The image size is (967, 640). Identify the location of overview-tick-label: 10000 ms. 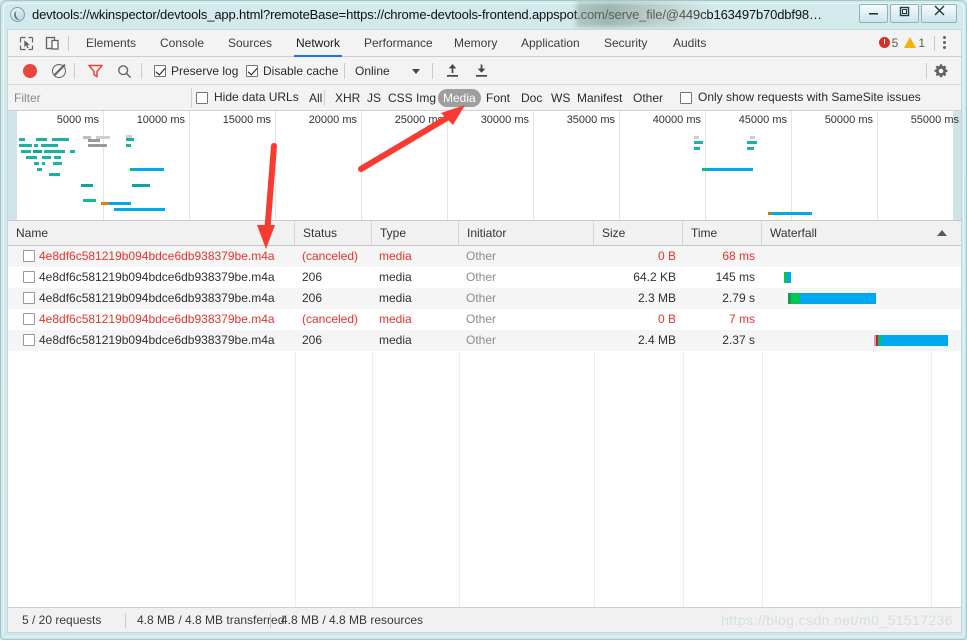
(160, 120).